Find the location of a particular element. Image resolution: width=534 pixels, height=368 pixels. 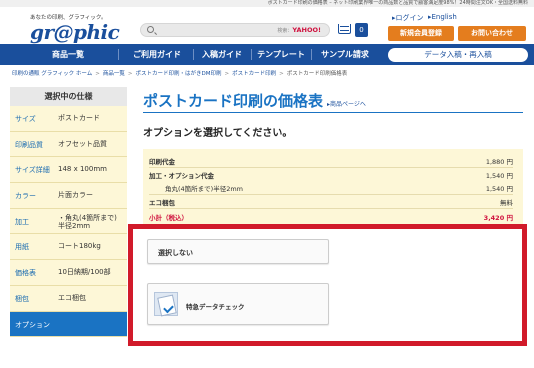

spec-row-size-detail: サイズ詳細 148 x 100mm is located at coordinates (68, 170).